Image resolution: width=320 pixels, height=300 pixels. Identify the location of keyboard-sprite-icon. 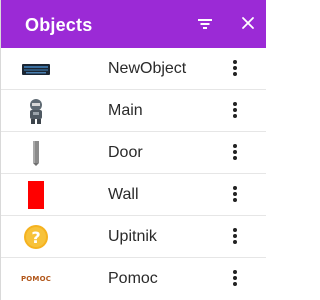
(36, 69).